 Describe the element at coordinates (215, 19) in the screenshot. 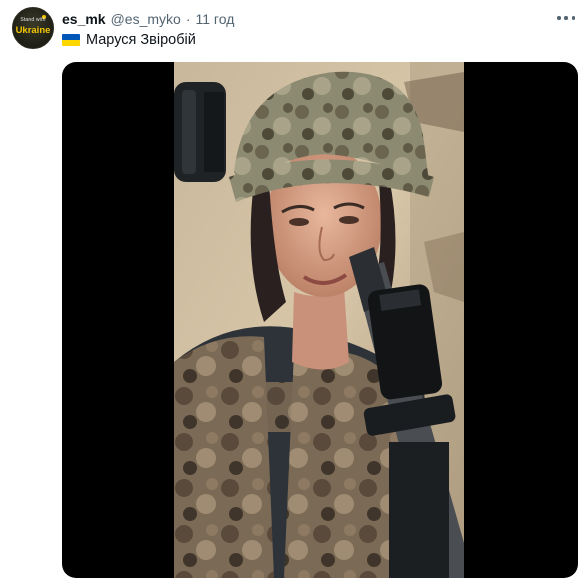

I see `timestamp: 11 год` at that location.